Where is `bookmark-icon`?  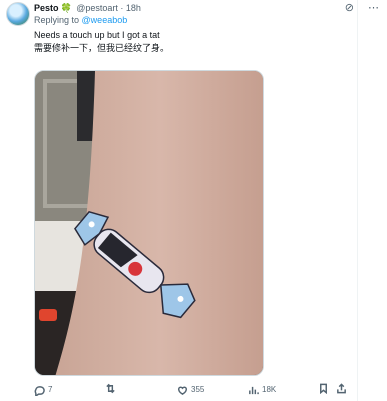 bookmark-icon is located at coordinates (323, 388).